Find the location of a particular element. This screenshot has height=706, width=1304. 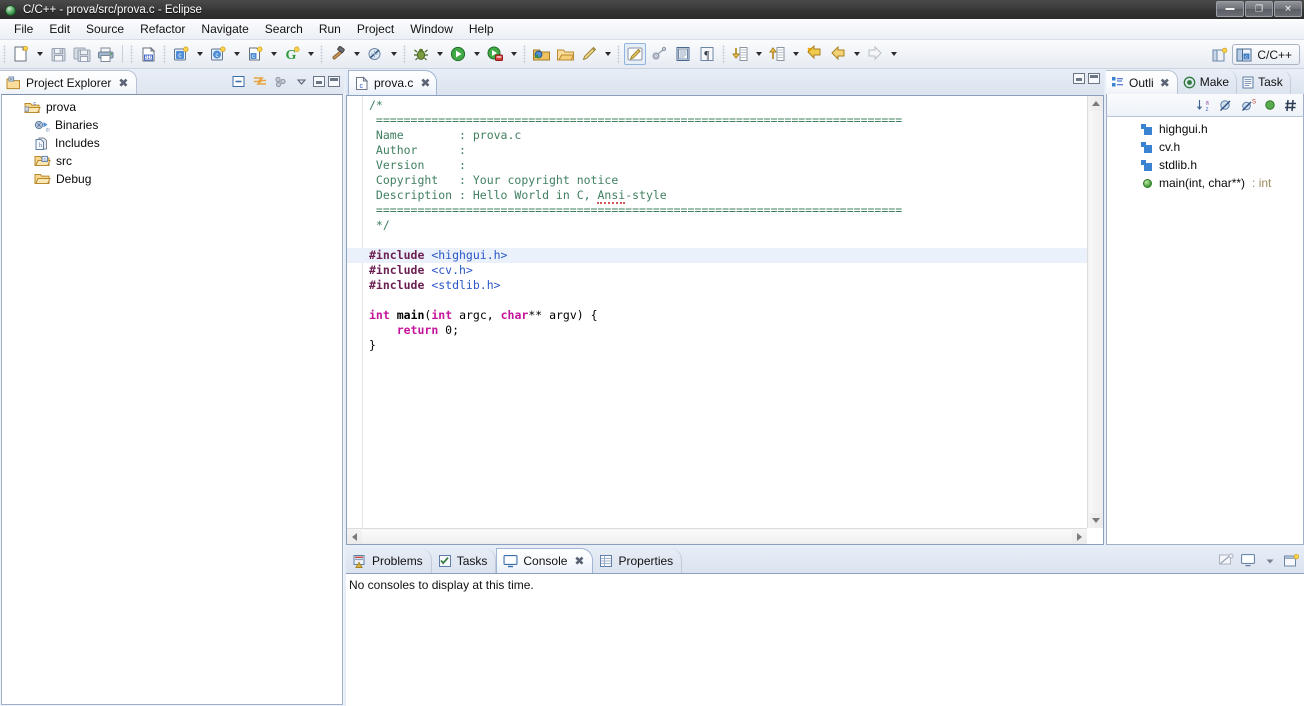

pencil-marker-icon is located at coordinates (589, 54).